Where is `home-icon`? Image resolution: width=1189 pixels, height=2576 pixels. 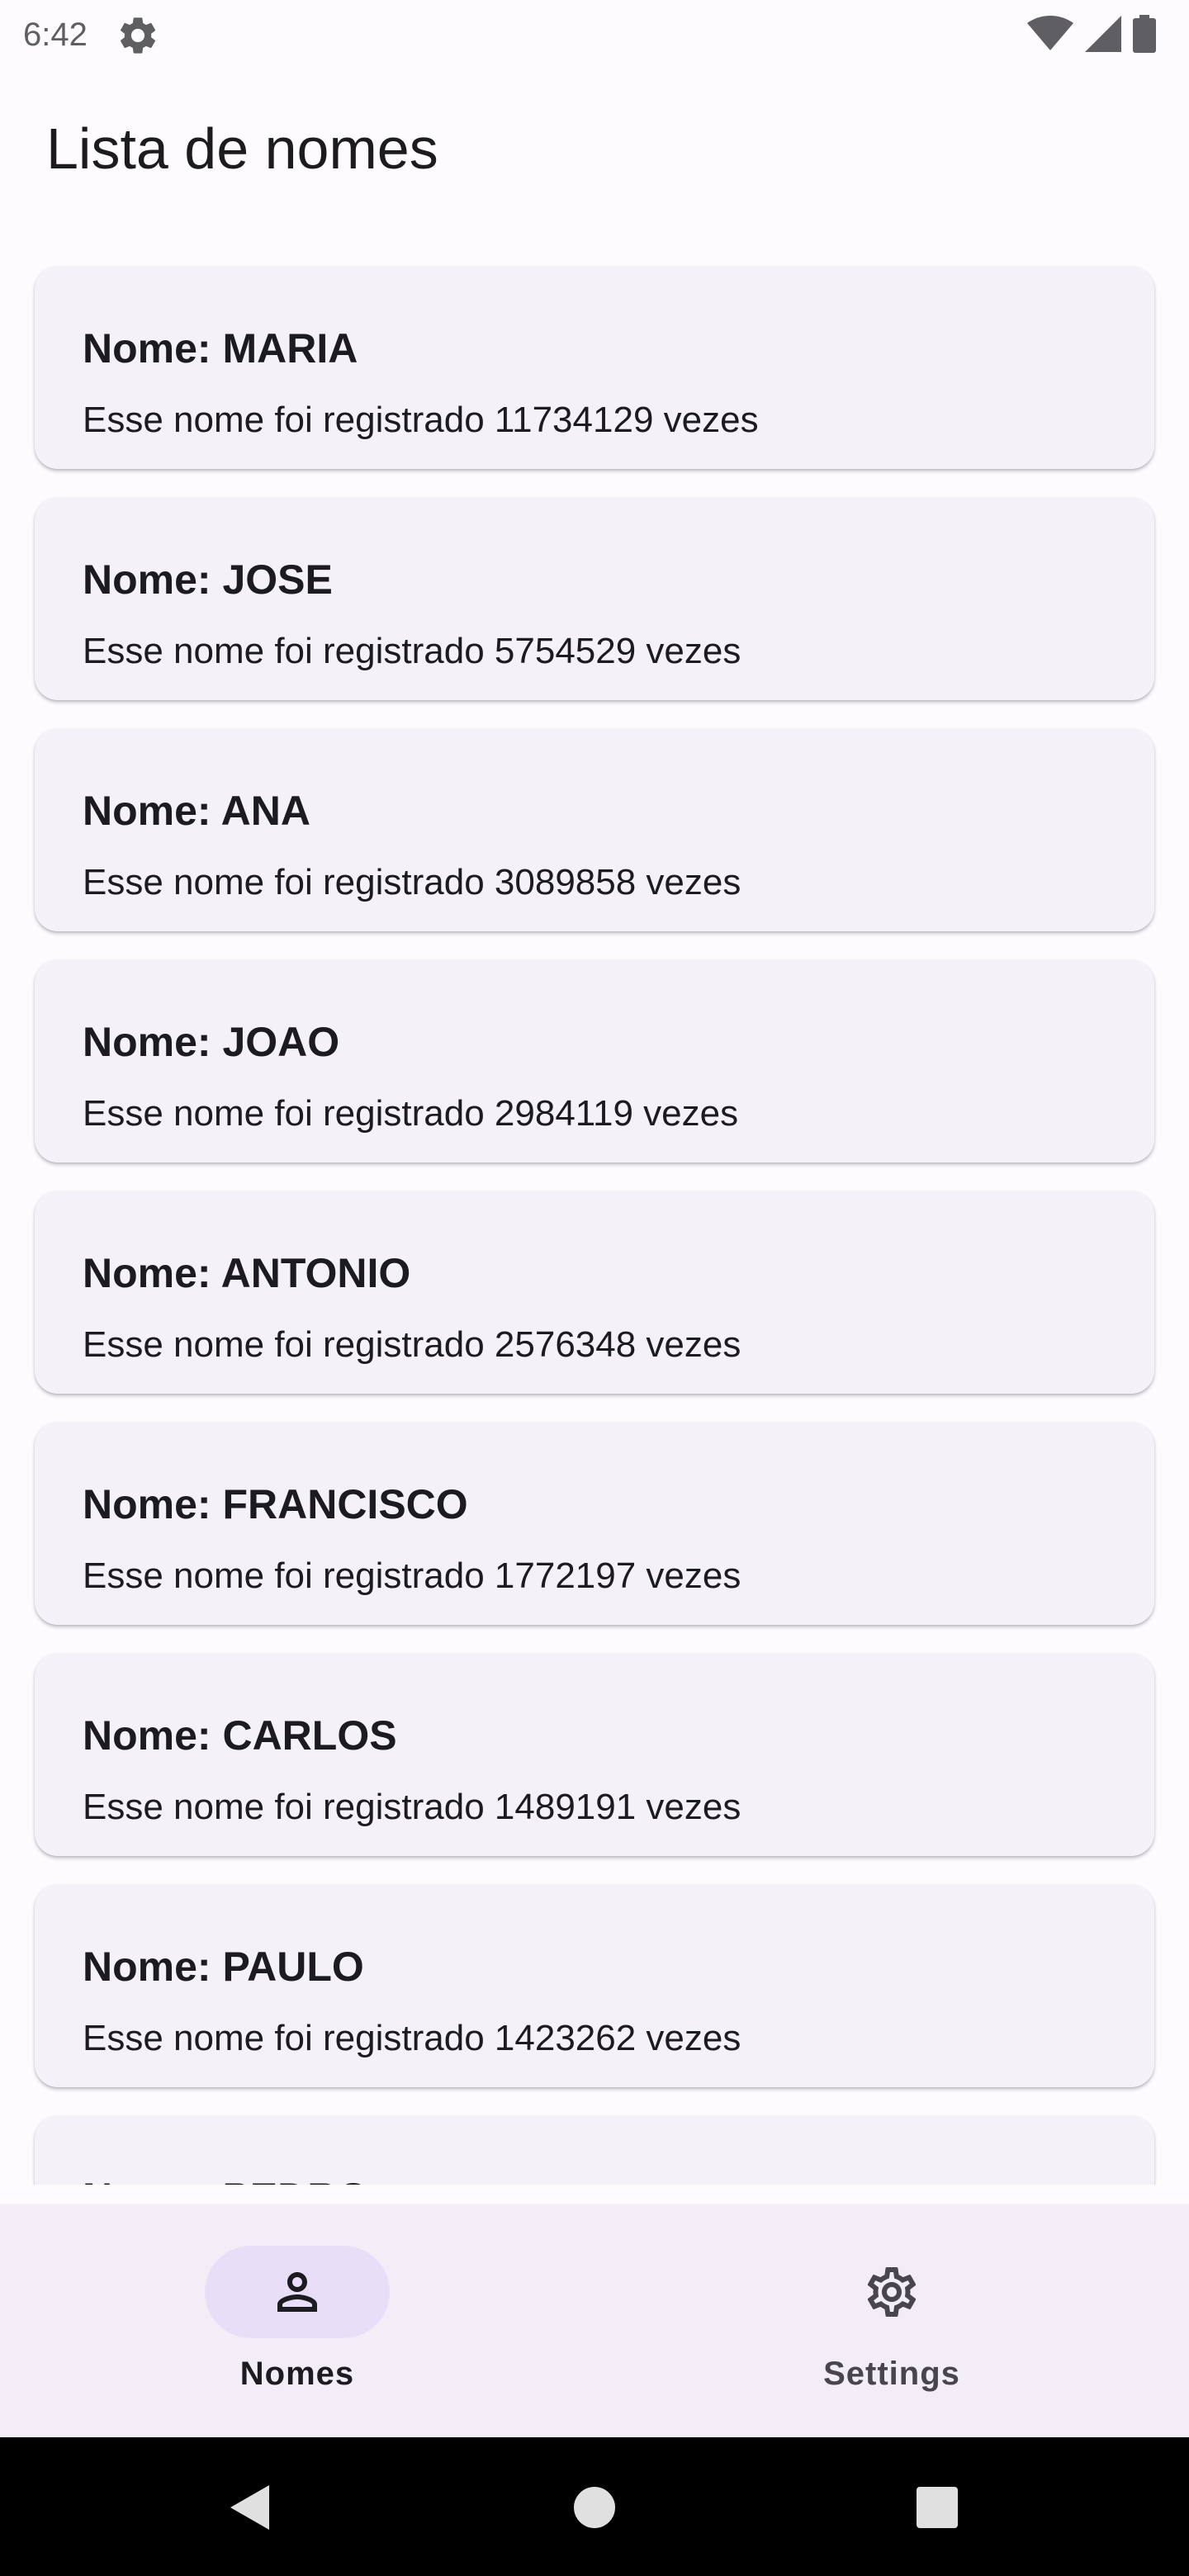 home-icon is located at coordinates (594, 2507).